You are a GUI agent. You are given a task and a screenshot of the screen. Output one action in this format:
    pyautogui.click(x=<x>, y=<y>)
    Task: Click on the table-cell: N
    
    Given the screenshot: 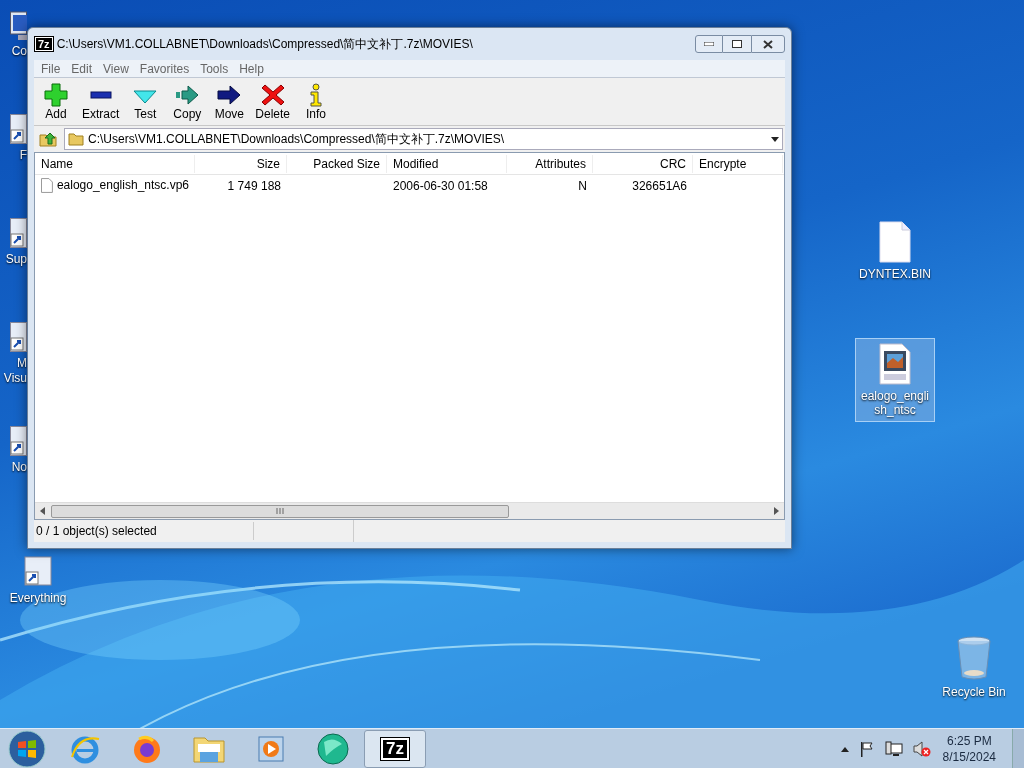 What is the action you would take?
    pyautogui.click(x=582, y=186)
    